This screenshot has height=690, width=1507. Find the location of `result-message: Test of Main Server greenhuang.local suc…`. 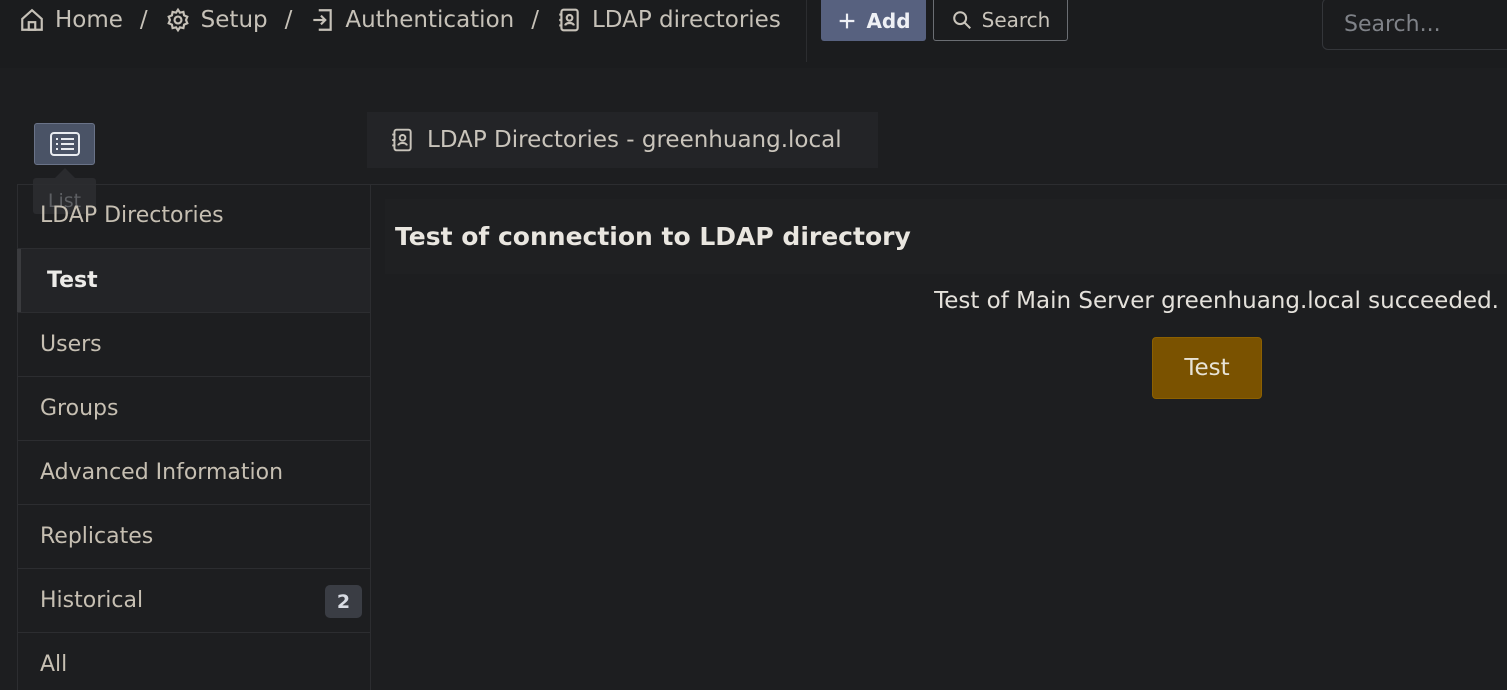

result-message: Test of Main Server greenhuang.local suc… is located at coordinates (1216, 301).